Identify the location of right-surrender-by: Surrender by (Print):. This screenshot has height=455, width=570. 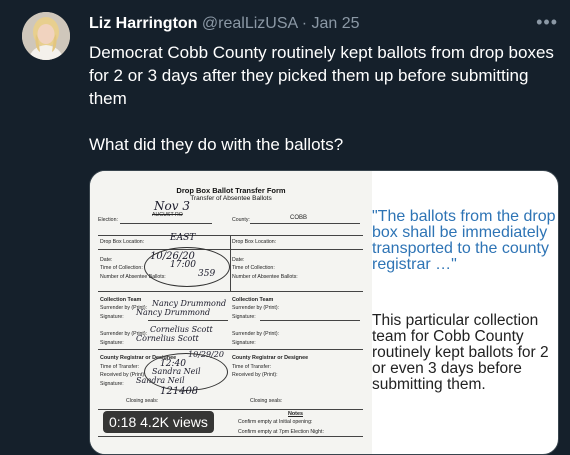
(255, 308).